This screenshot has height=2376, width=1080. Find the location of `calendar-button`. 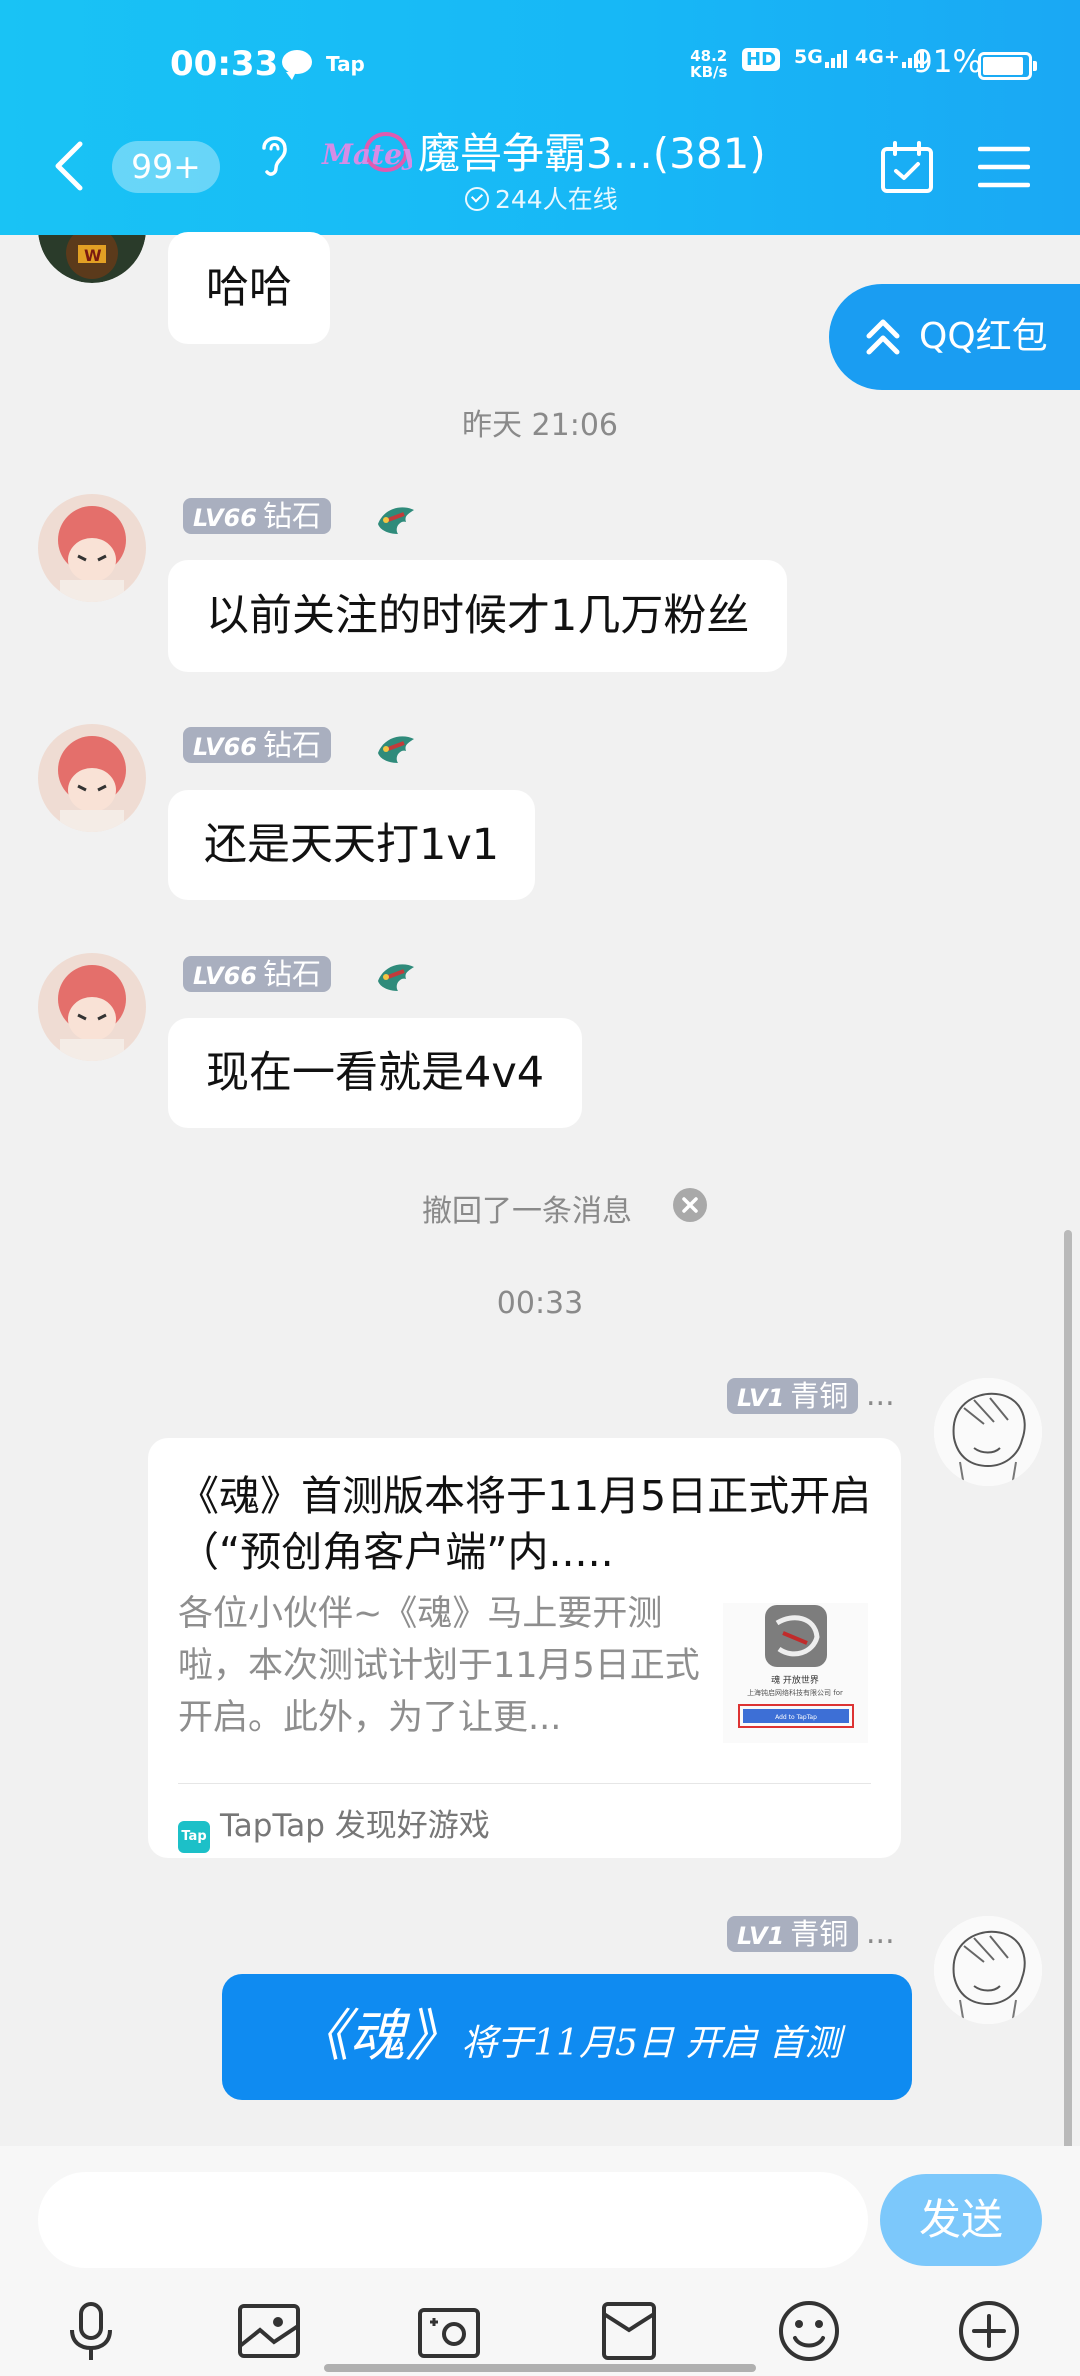

calendar-button is located at coordinates (907, 167).